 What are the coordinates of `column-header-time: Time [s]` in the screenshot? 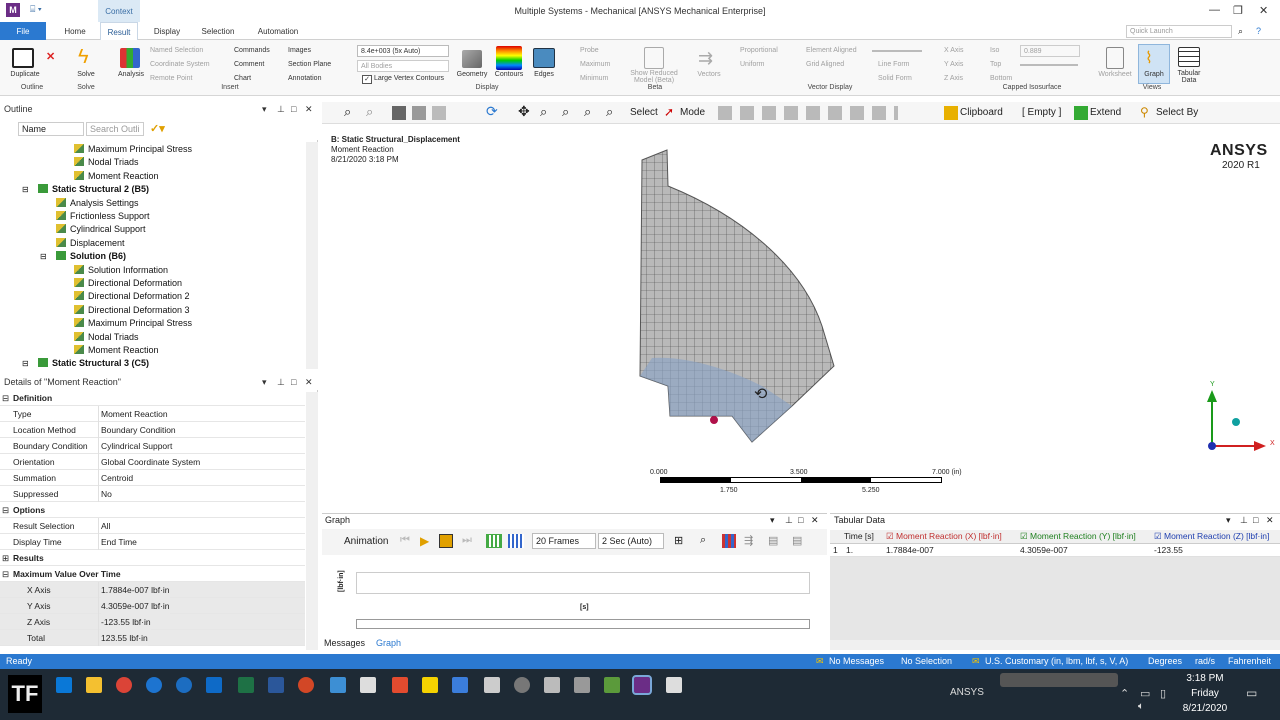 It's located at (859, 536).